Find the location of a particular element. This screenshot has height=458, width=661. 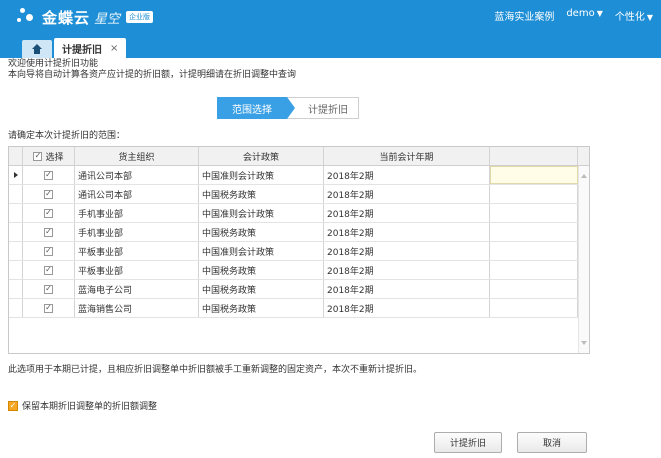

header-select: ✓ 选择 is located at coordinates (49, 156).